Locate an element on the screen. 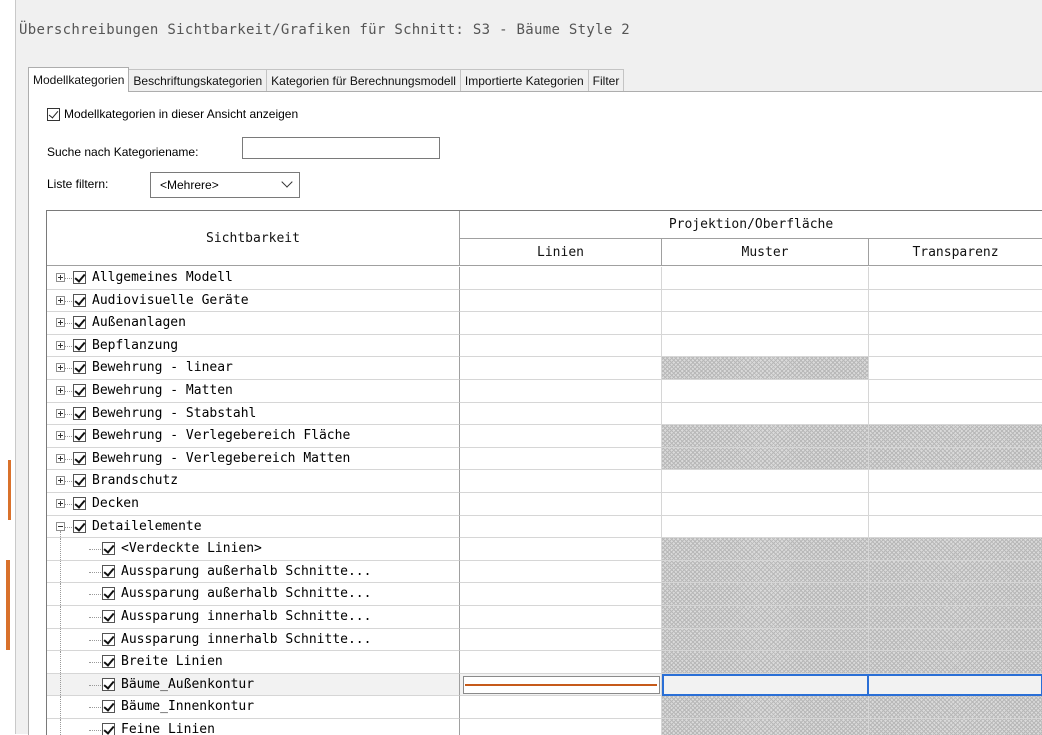  visibility-cell: Bäume_Außenkontur is located at coordinates (253, 685).